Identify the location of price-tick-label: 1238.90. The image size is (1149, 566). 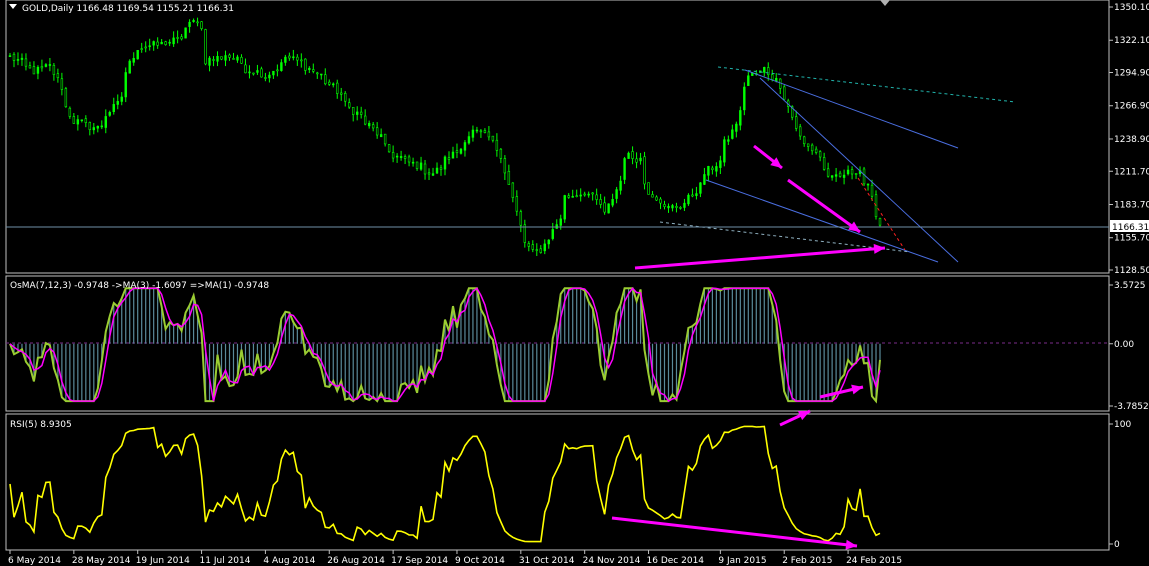
(1131, 140).